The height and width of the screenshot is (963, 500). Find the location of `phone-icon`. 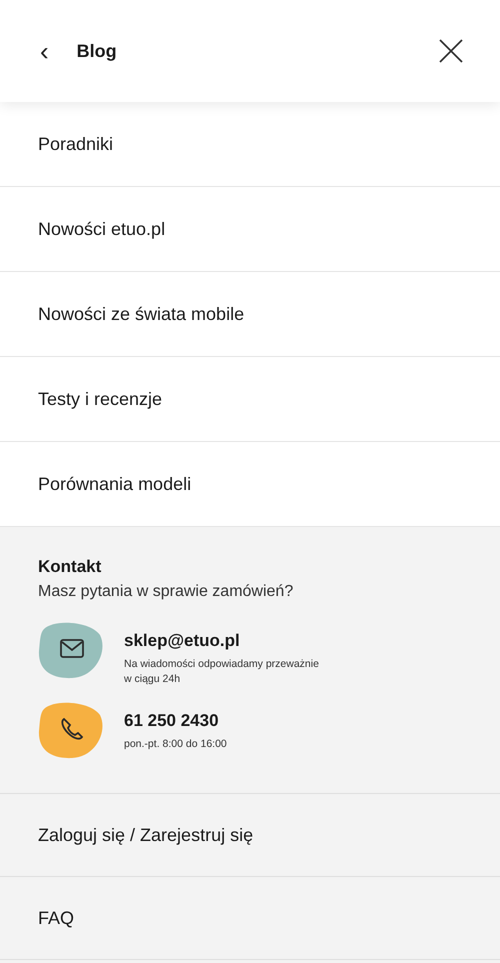

phone-icon is located at coordinates (72, 729).